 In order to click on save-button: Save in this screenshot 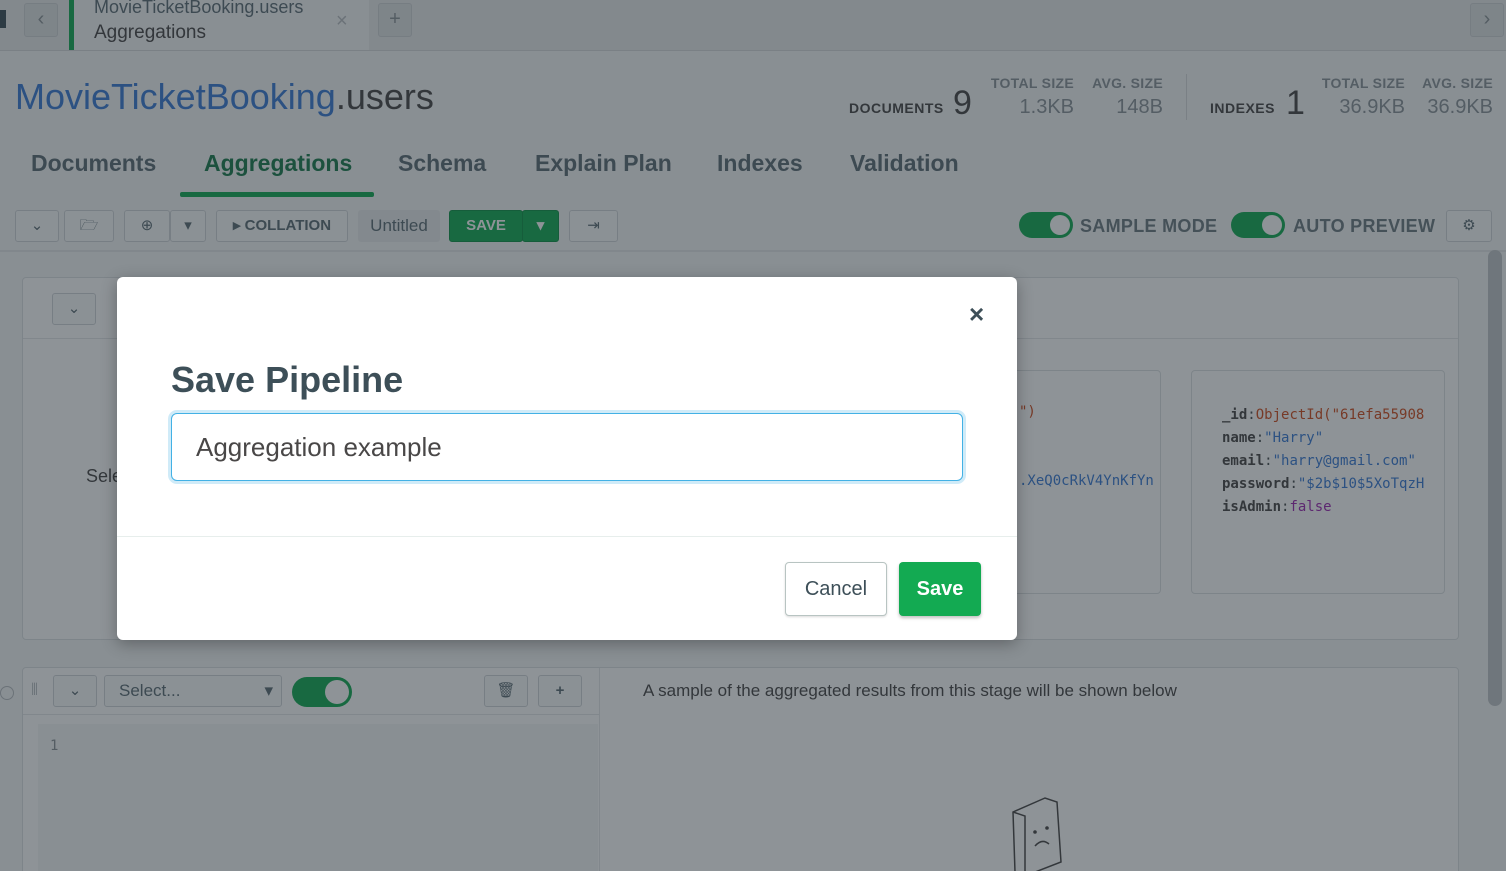, I will do `click(940, 589)`.